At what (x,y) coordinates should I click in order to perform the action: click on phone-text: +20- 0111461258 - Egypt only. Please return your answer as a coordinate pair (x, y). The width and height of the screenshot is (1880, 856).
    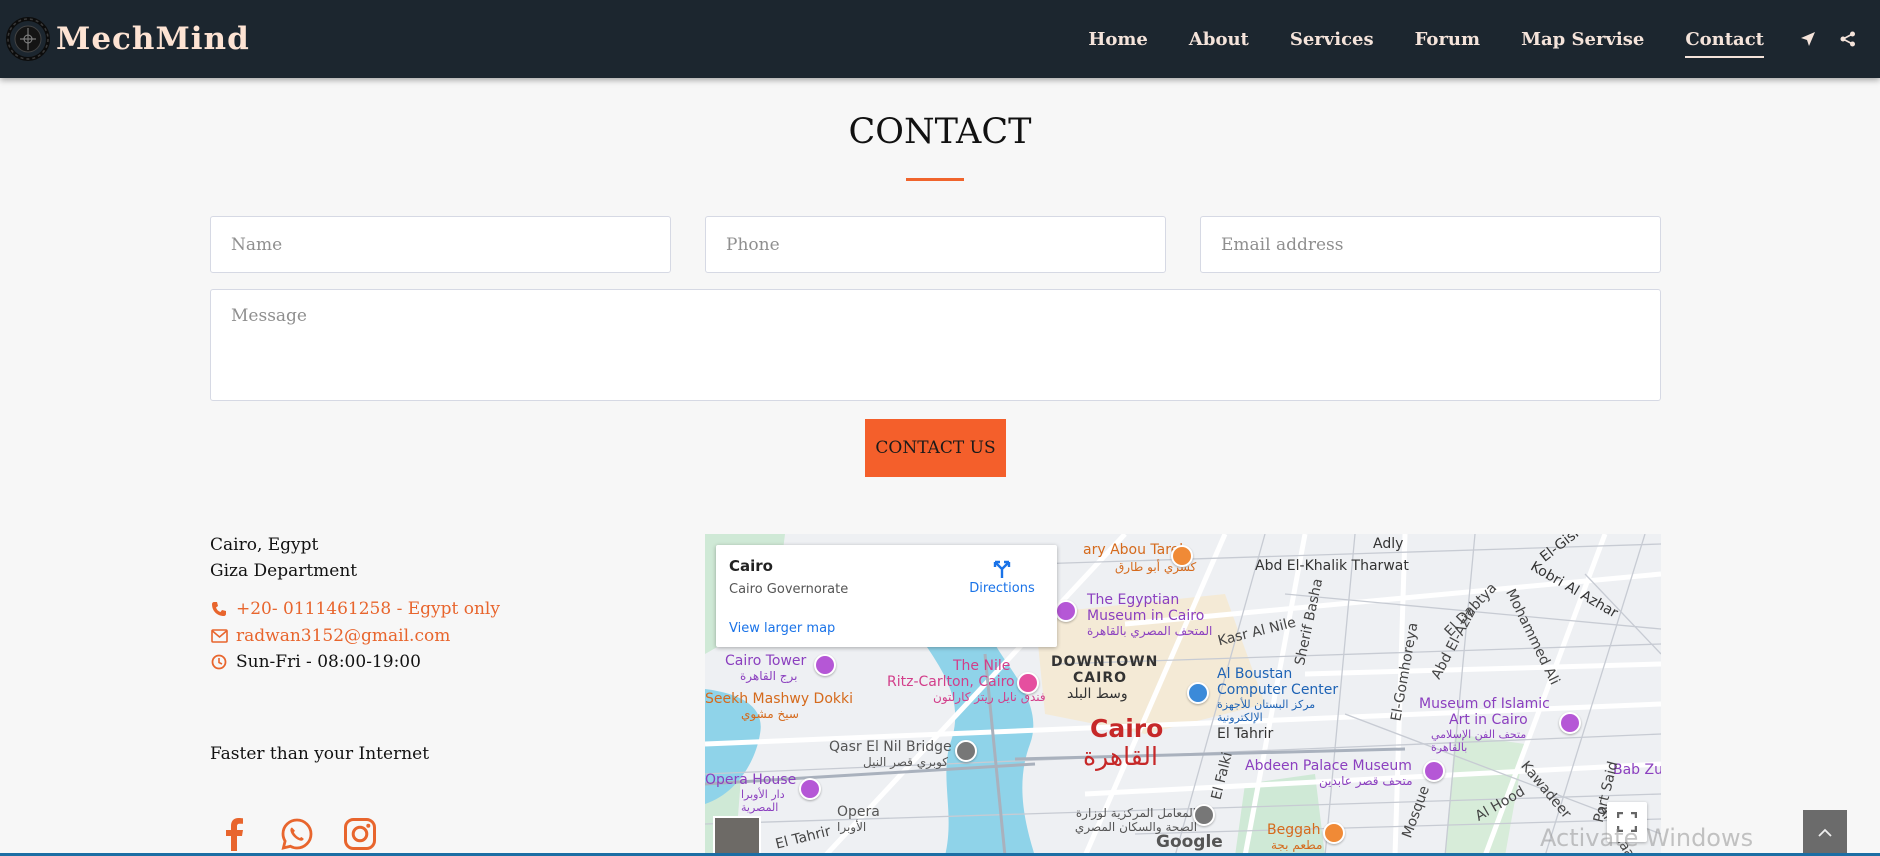
    Looking at the image, I should click on (368, 609).